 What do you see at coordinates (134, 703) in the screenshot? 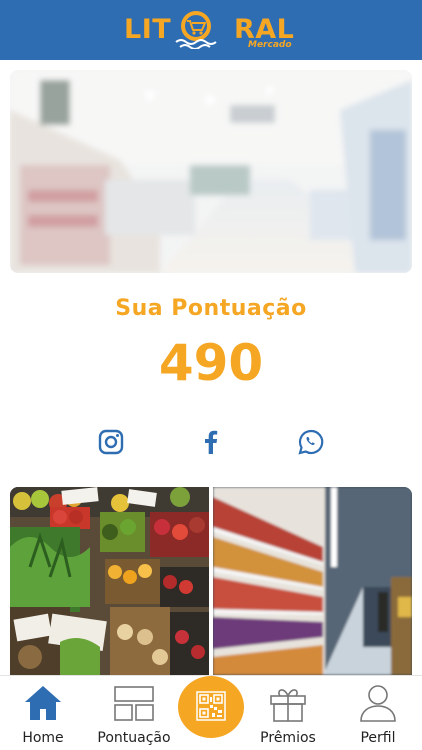
I see `layout-icon` at bounding box center [134, 703].